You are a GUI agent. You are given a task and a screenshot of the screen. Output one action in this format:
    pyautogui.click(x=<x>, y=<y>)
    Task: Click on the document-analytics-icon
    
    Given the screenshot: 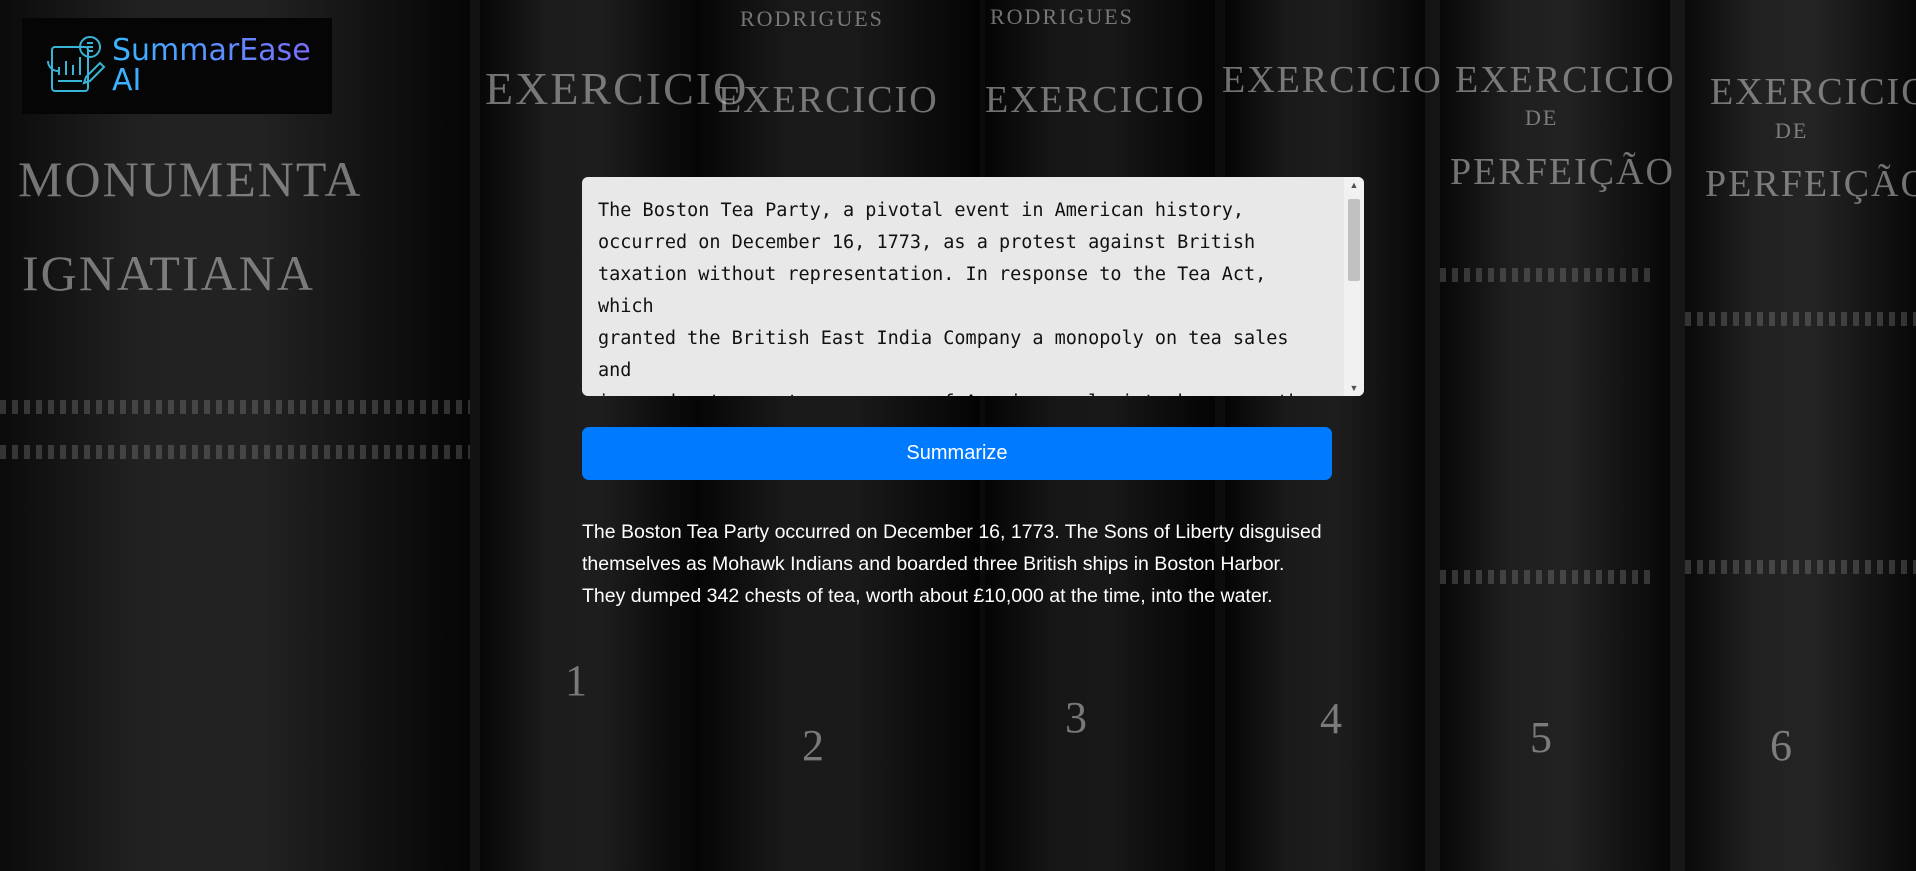 What is the action you would take?
    pyautogui.click(x=76, y=64)
    